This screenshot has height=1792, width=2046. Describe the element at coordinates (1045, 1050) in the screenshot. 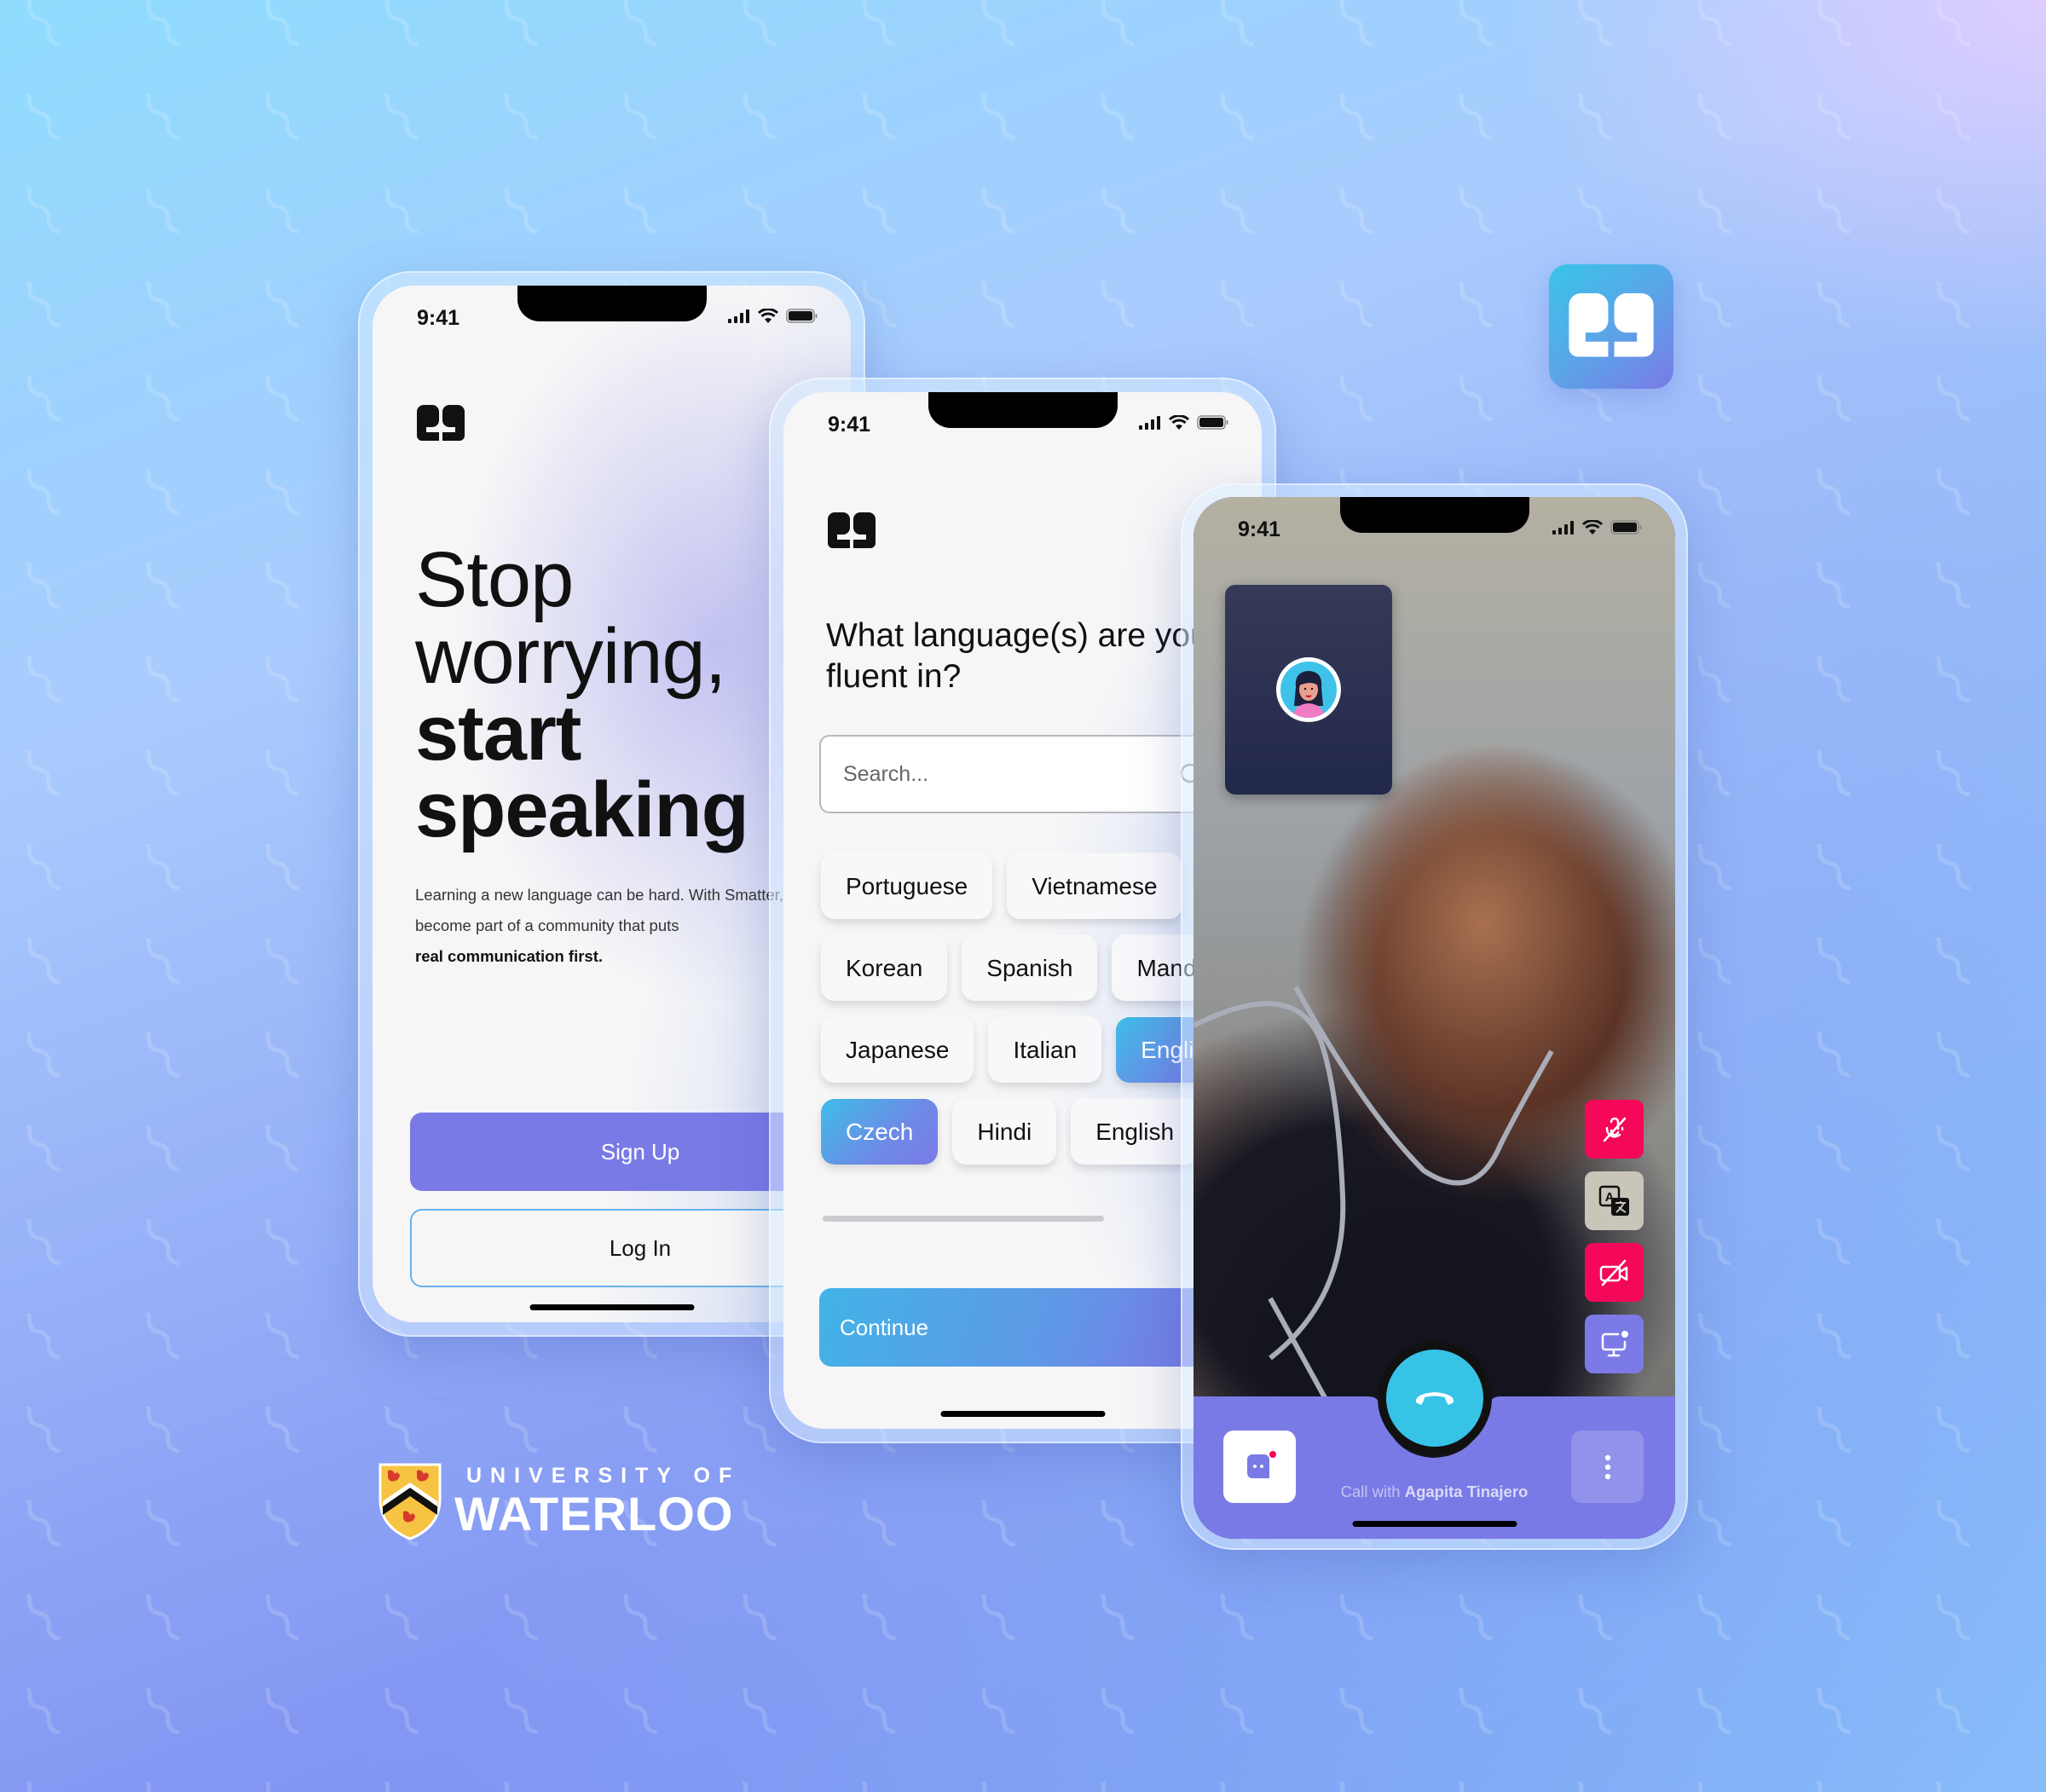

I see `language-chip: Italian` at that location.